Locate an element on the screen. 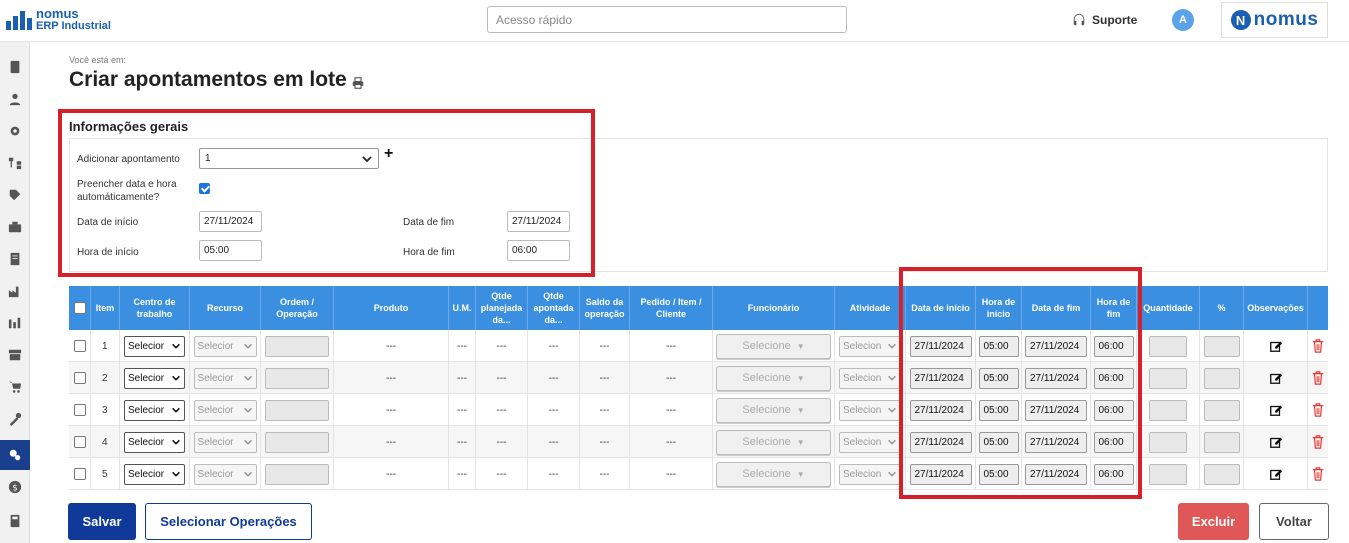  centro-cell: Selecior is located at coordinates (155, 410).